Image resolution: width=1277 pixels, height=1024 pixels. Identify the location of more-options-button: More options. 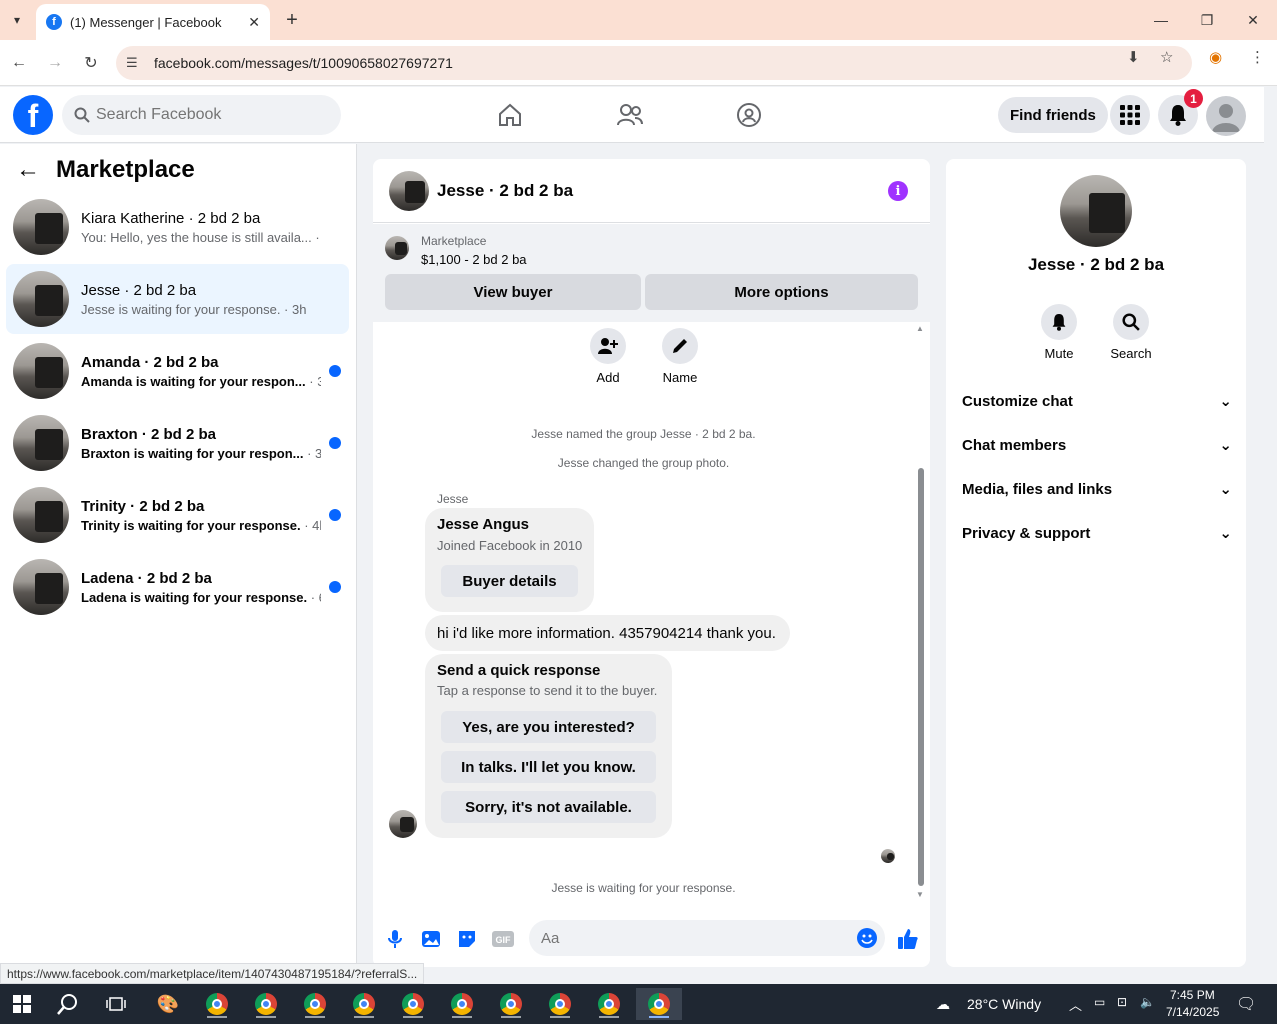
(781, 292).